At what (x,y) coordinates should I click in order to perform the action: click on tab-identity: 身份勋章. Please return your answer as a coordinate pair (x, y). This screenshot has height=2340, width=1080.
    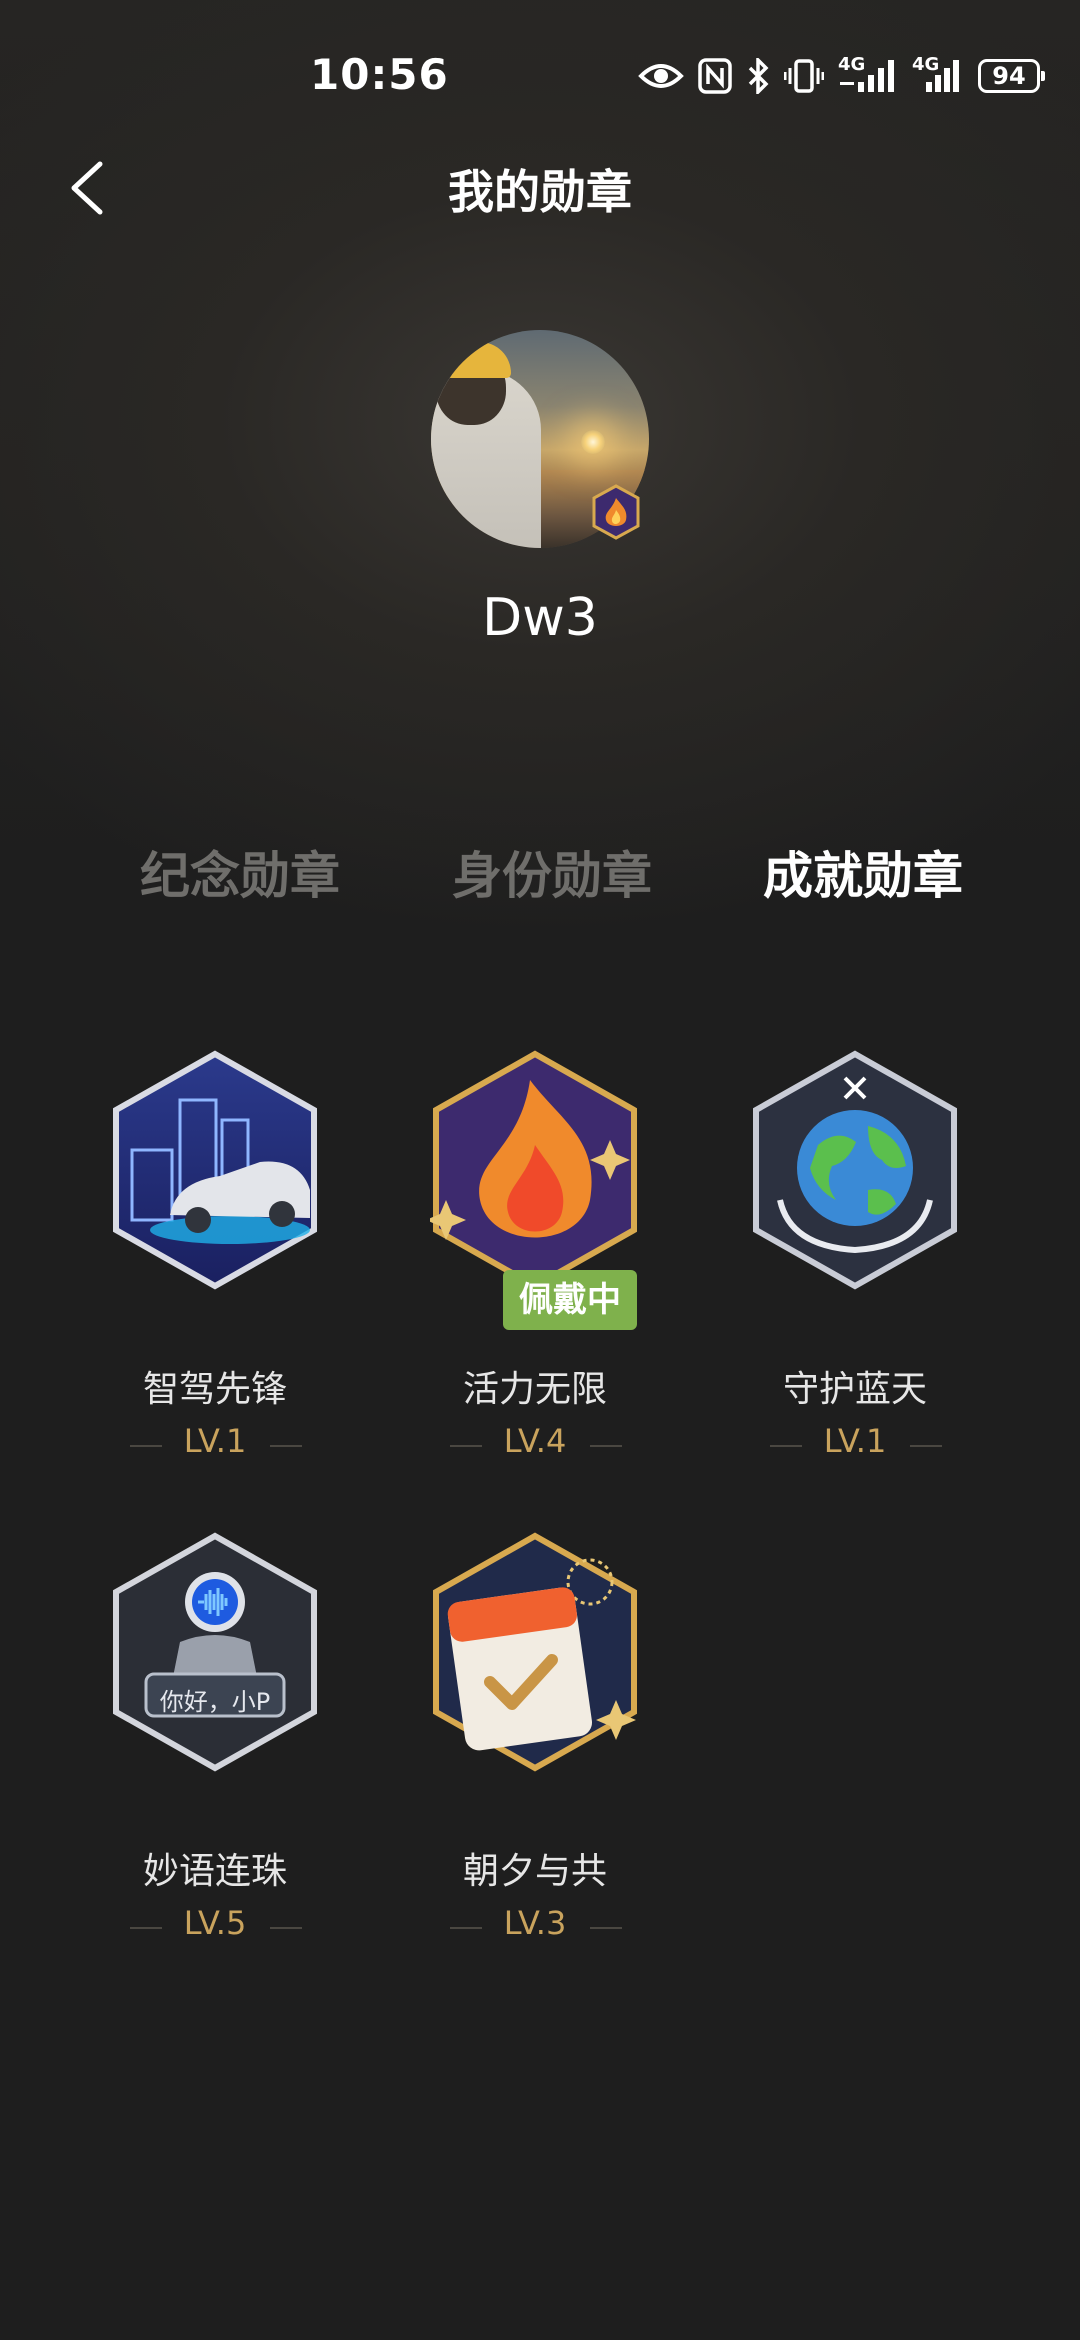
    Looking at the image, I should click on (552, 872).